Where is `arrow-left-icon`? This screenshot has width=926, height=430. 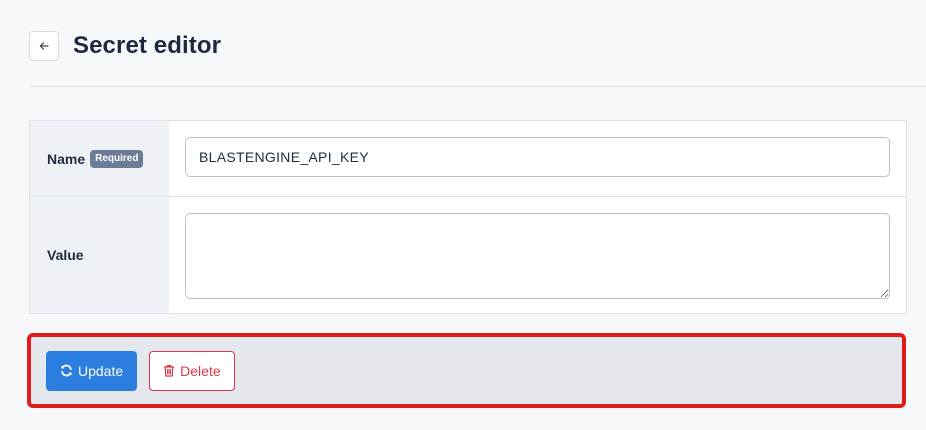
arrow-left-icon is located at coordinates (44, 46).